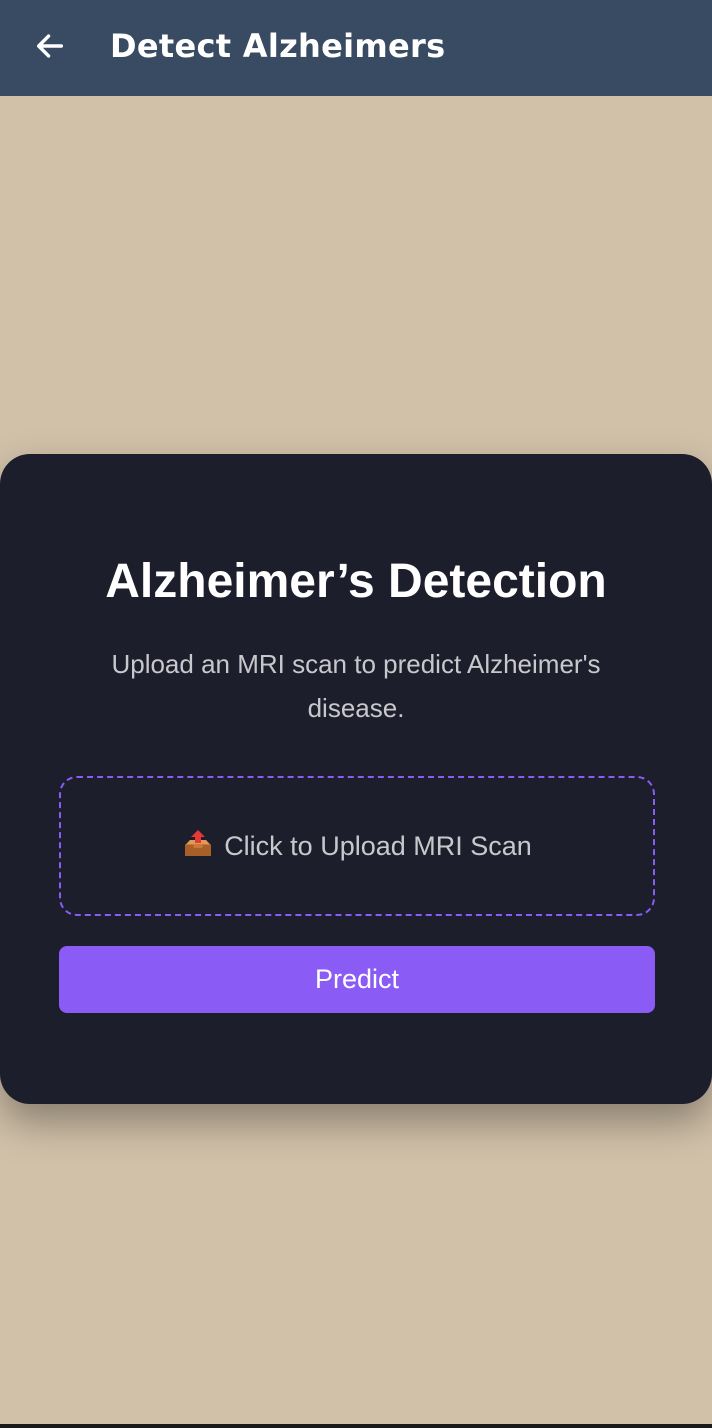 The height and width of the screenshot is (1428, 712). Describe the element at coordinates (278, 46) in the screenshot. I see `app-title: Detect Alzheimers` at that location.